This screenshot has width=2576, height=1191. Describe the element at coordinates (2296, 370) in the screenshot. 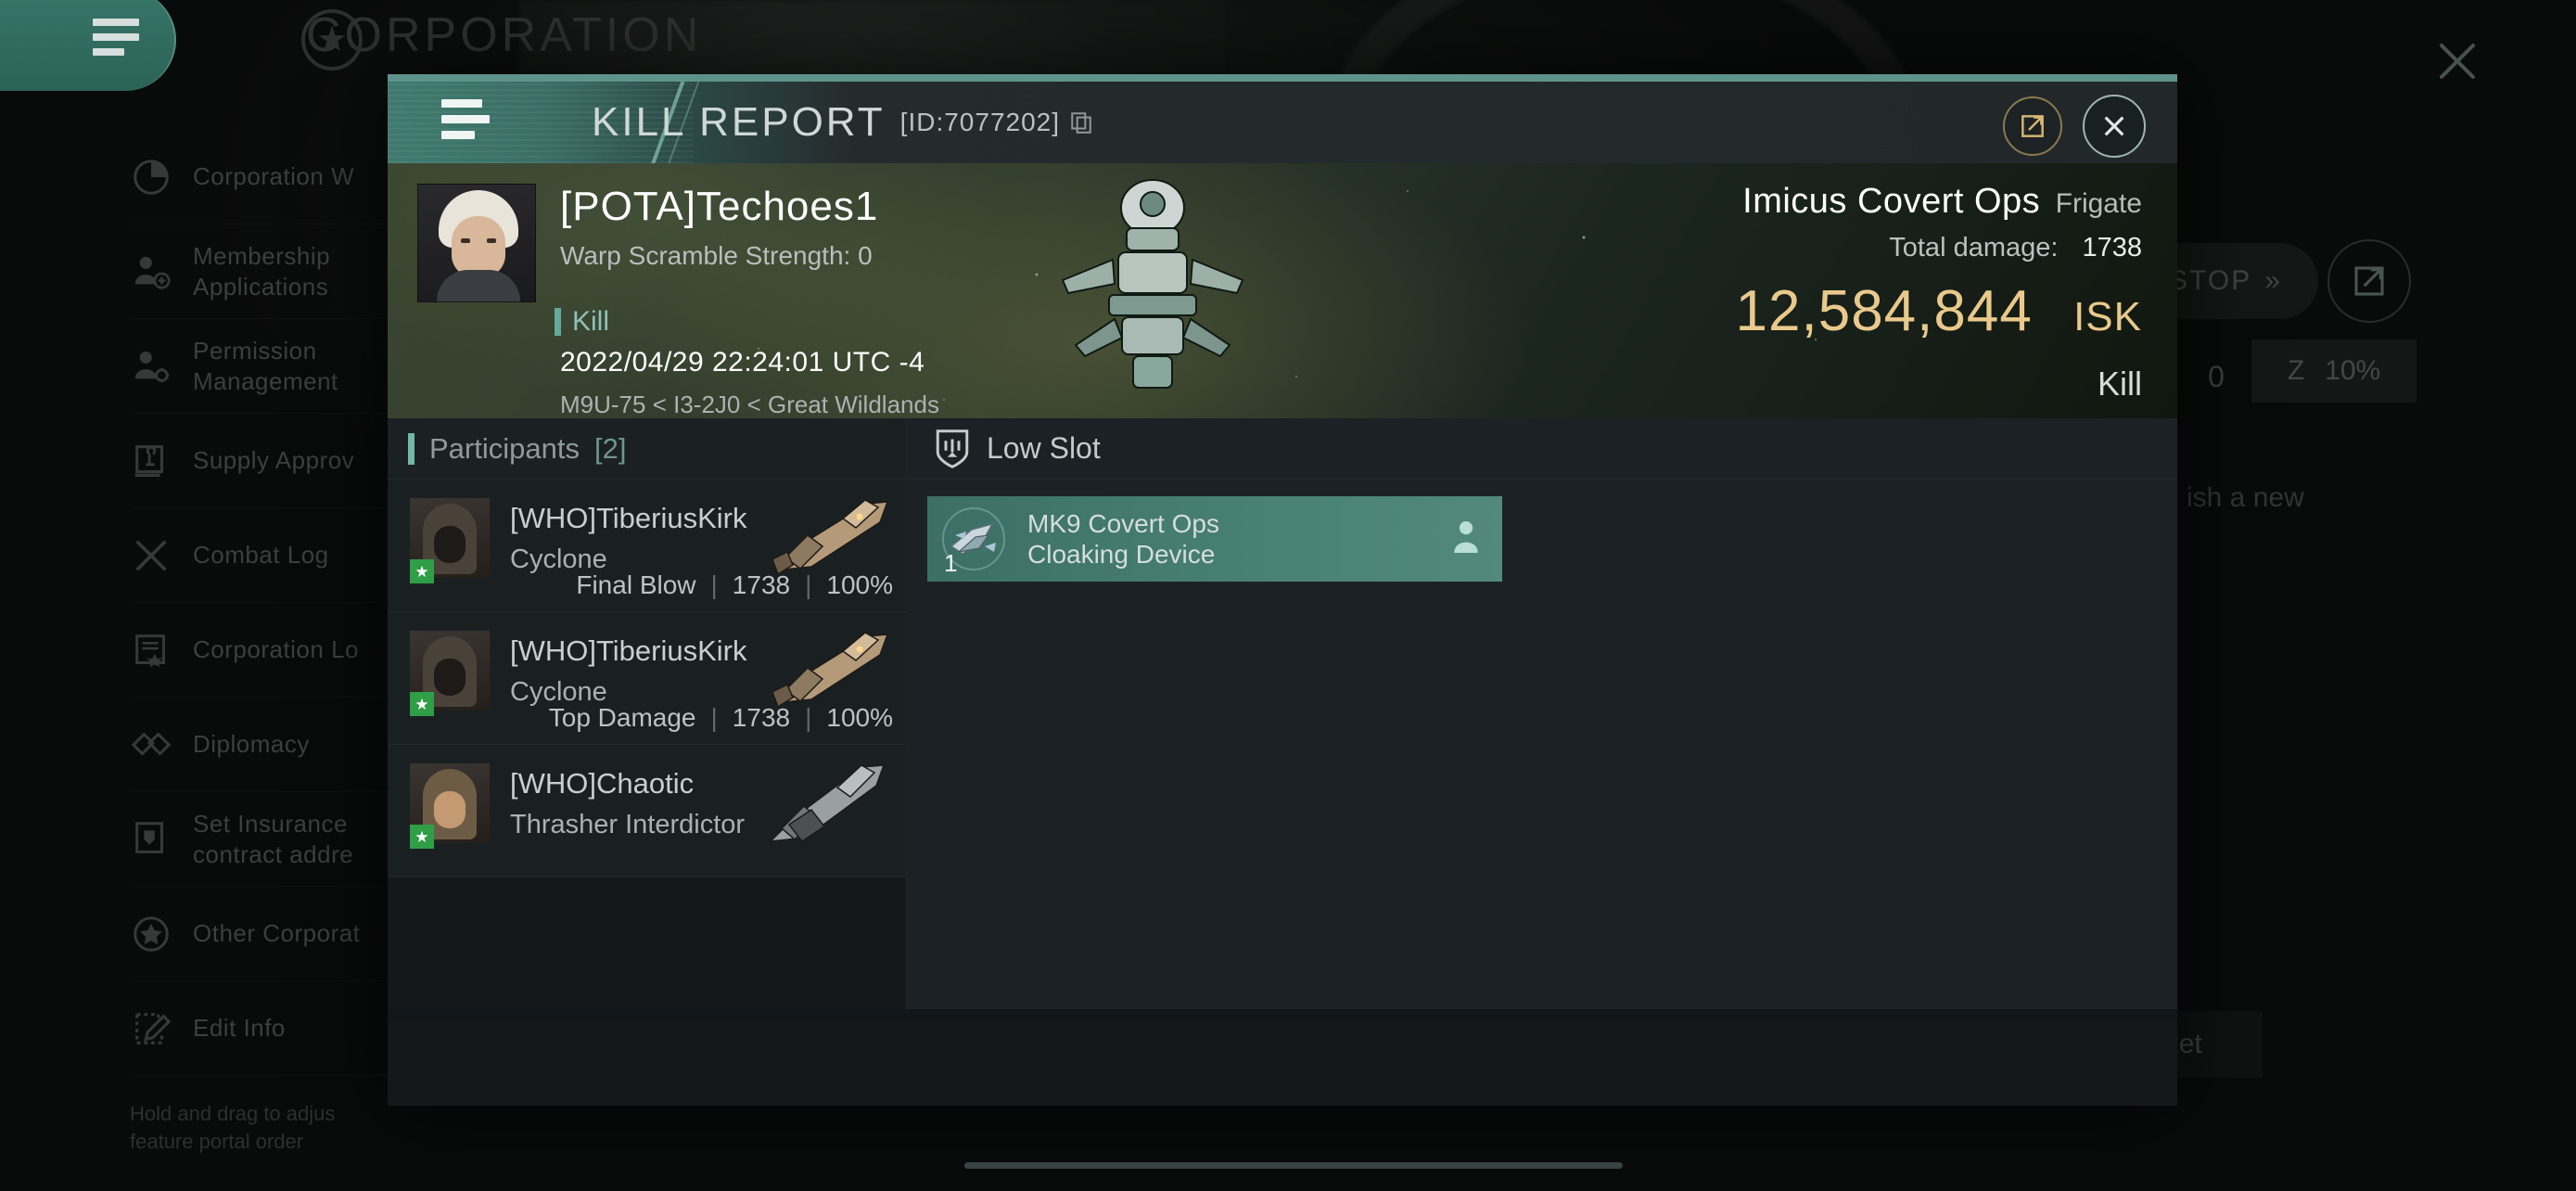

I see `sleep-gear-icon: Z` at that location.